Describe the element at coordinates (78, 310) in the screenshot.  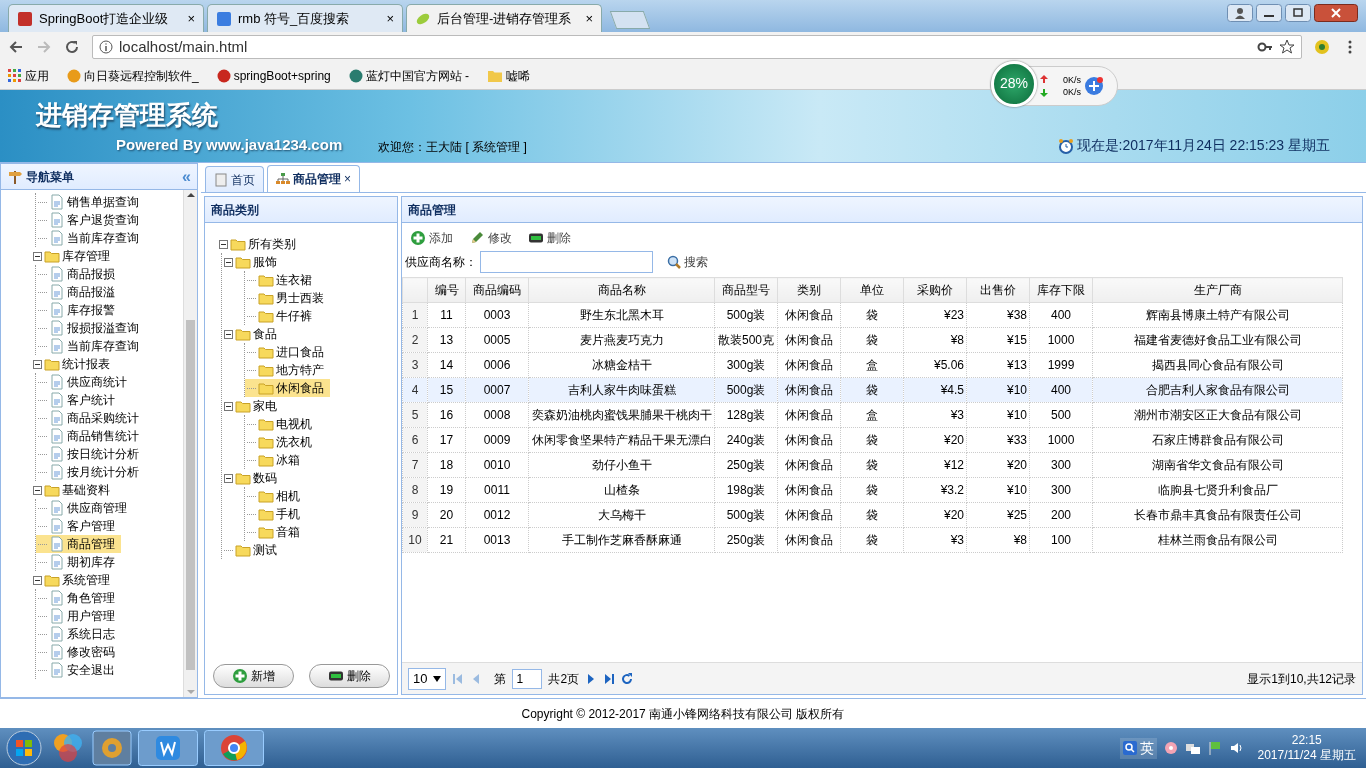
I see `tree-item: 库存报警` at that location.